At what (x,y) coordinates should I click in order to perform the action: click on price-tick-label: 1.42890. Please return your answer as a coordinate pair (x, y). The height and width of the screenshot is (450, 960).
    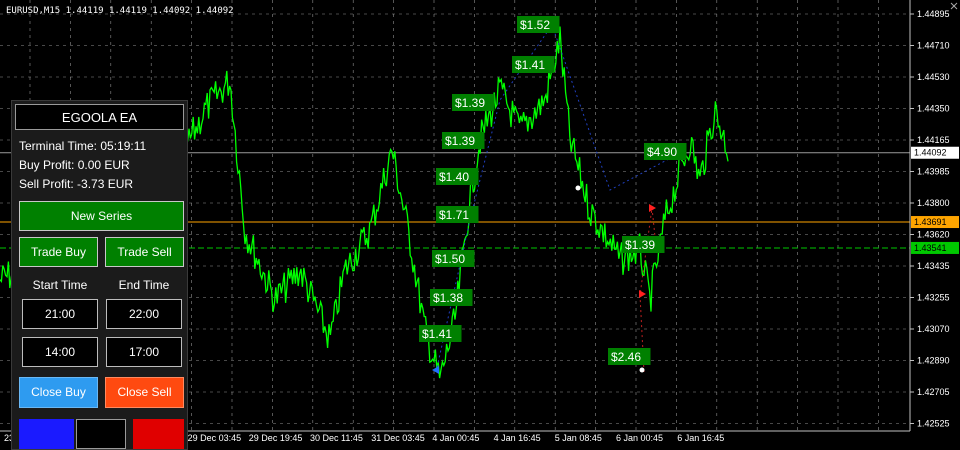
    Looking at the image, I should click on (933, 361).